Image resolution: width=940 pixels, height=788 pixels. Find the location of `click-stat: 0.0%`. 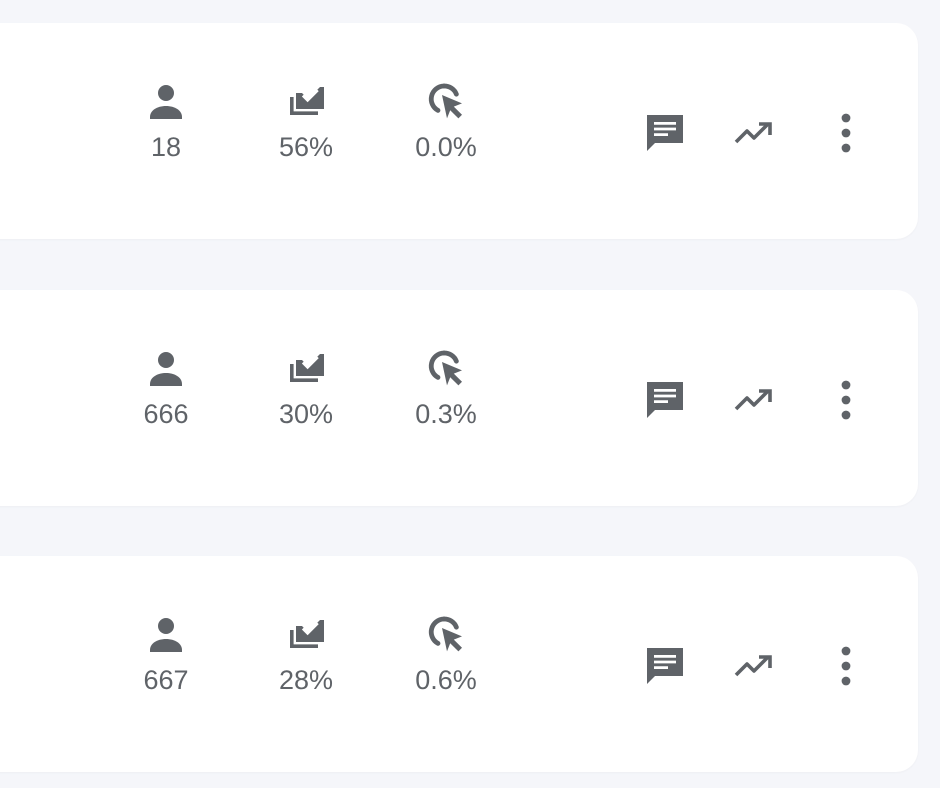

click-stat: 0.0% is located at coordinates (446, 120).